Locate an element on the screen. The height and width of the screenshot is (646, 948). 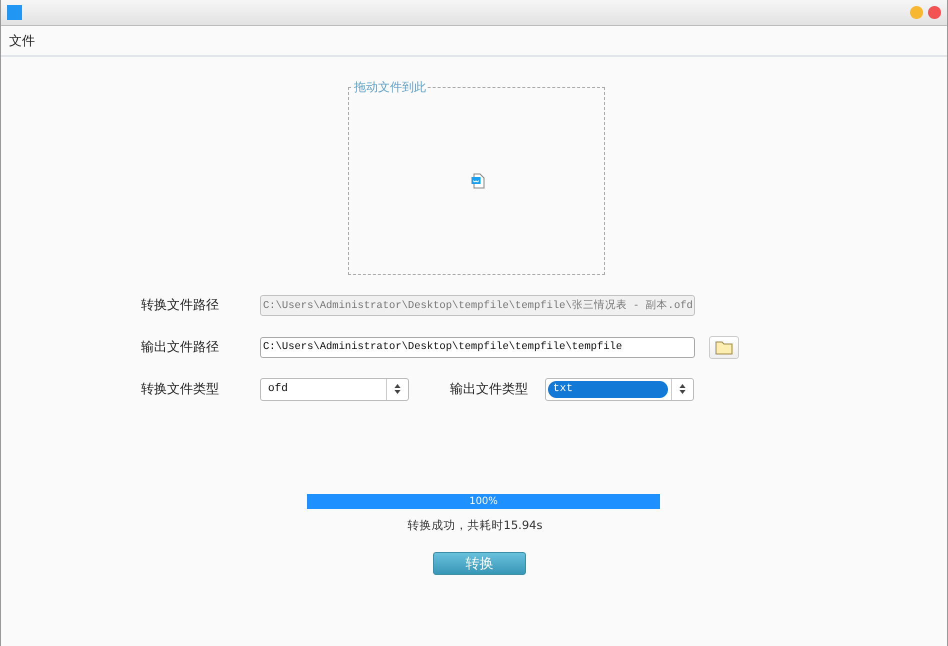
field-label: 转换文件类型 is located at coordinates (180, 389).